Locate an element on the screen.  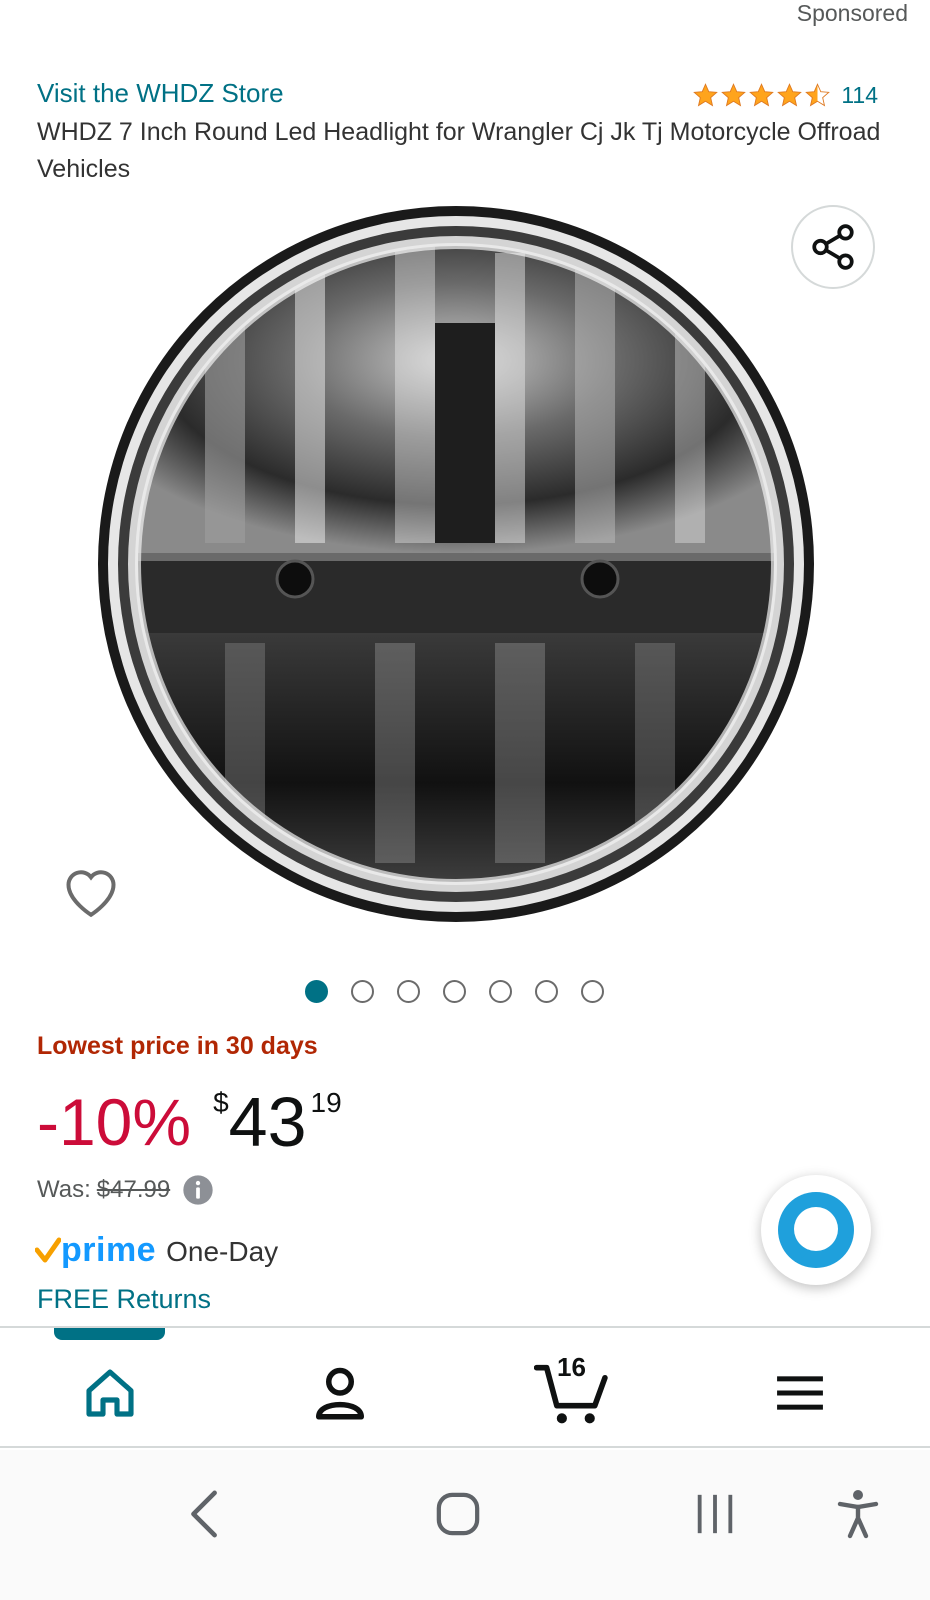
accessibility-icon is located at coordinates (858, 1514).